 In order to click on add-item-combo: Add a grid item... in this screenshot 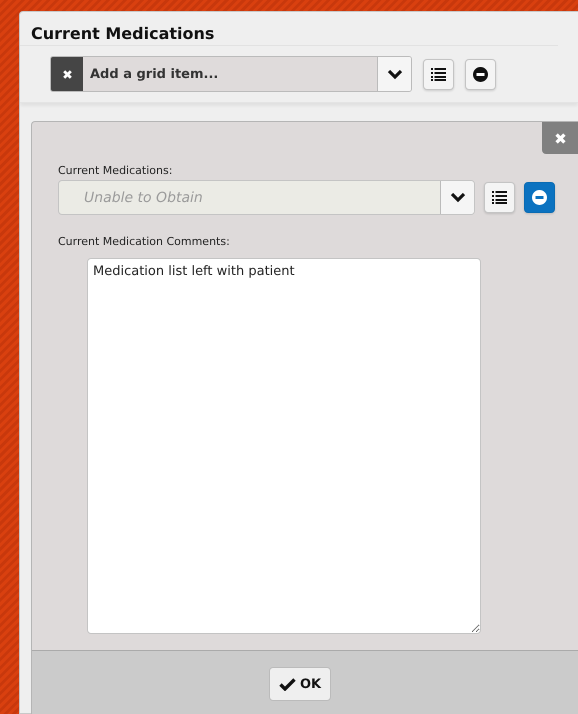, I will do `click(231, 74)`.